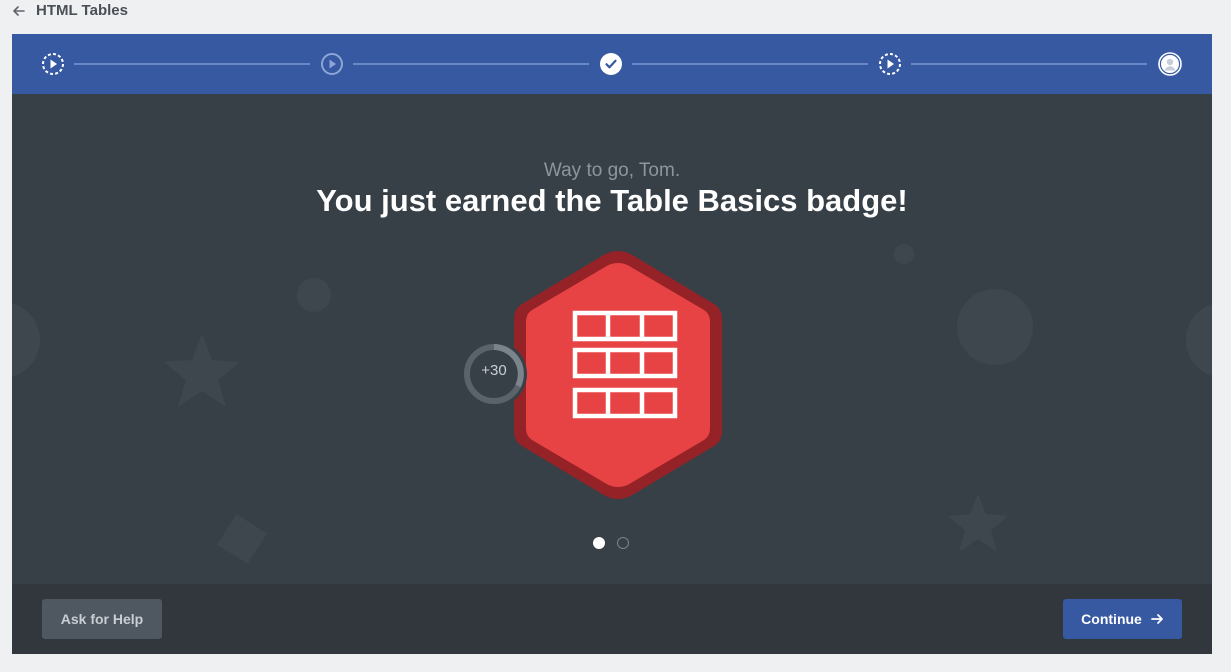  Describe the element at coordinates (494, 370) in the screenshot. I see `points-value: +30` at that location.